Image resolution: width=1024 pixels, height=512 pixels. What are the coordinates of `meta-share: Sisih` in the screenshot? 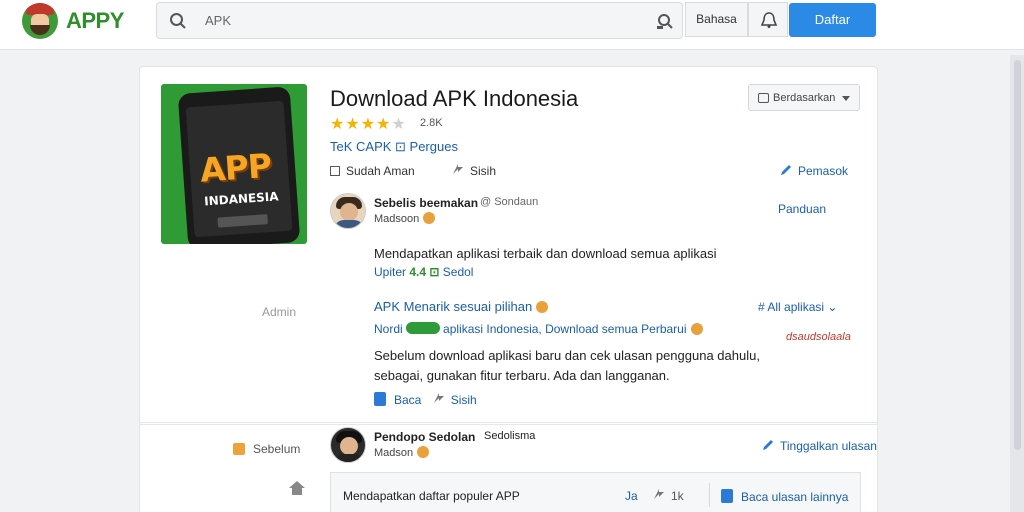 It's located at (474, 171).